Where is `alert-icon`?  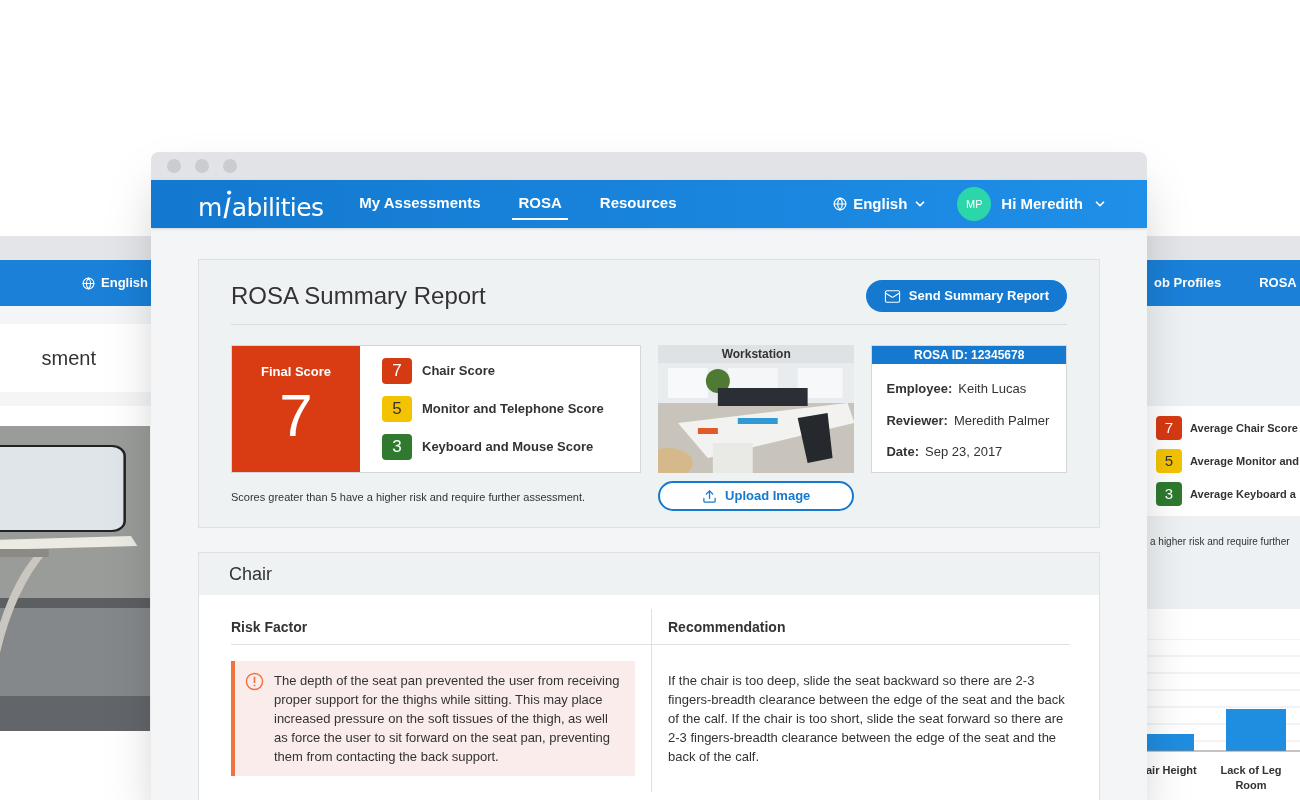 alert-icon is located at coordinates (254, 681).